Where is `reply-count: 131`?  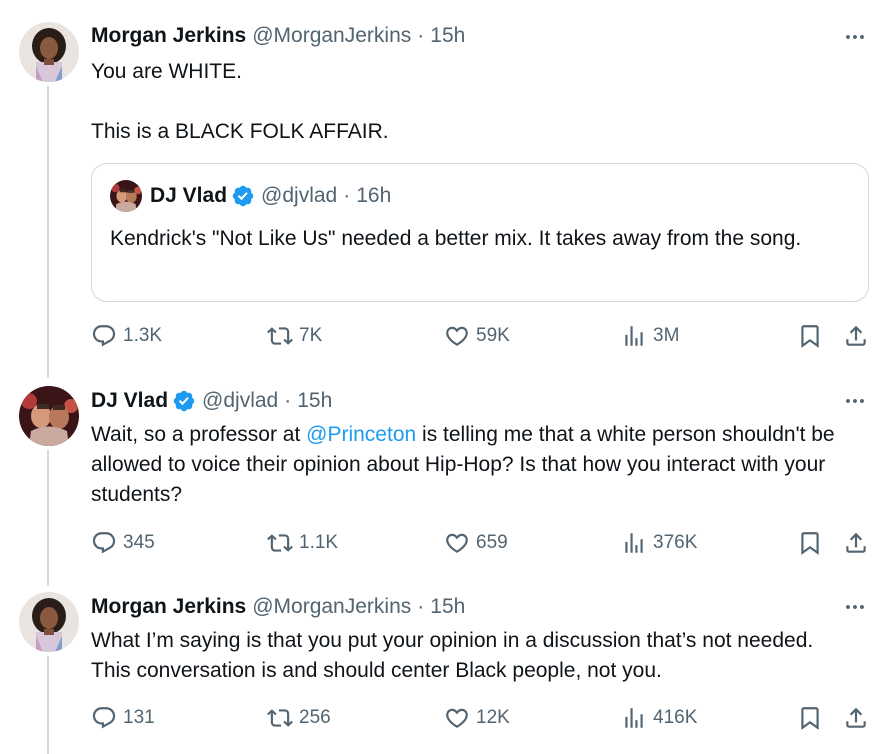
reply-count: 131 is located at coordinates (139, 717).